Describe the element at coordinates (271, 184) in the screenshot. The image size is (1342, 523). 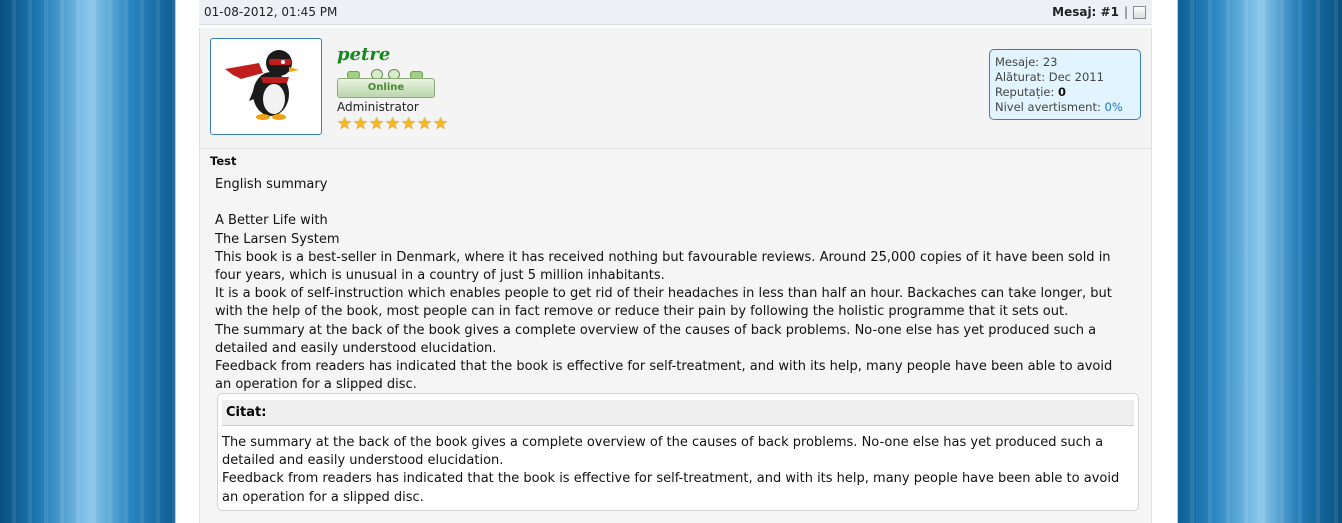
I see `post-paragraph: English summary` at that location.